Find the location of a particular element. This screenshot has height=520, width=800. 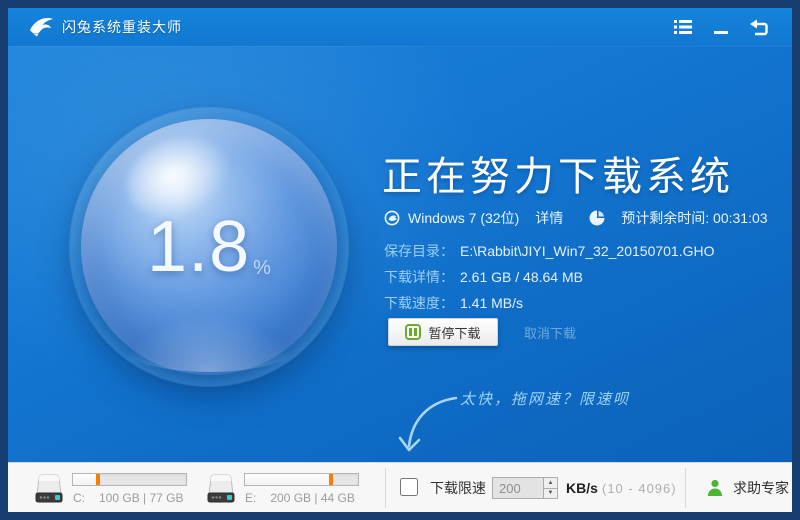

limit-spinner: ▲ ▼ is located at coordinates (550, 488).